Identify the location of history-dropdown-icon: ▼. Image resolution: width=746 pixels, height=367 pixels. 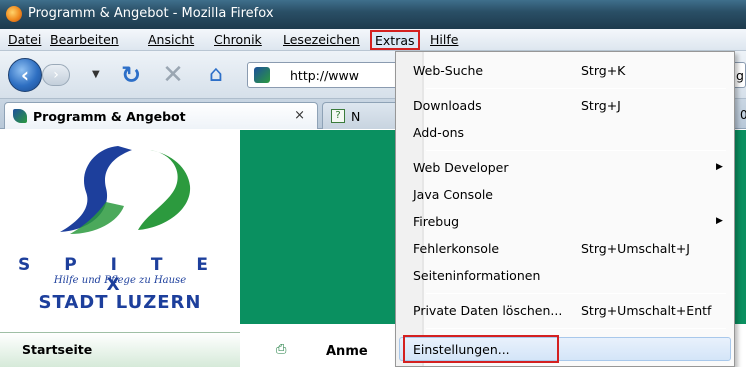
(96, 74).